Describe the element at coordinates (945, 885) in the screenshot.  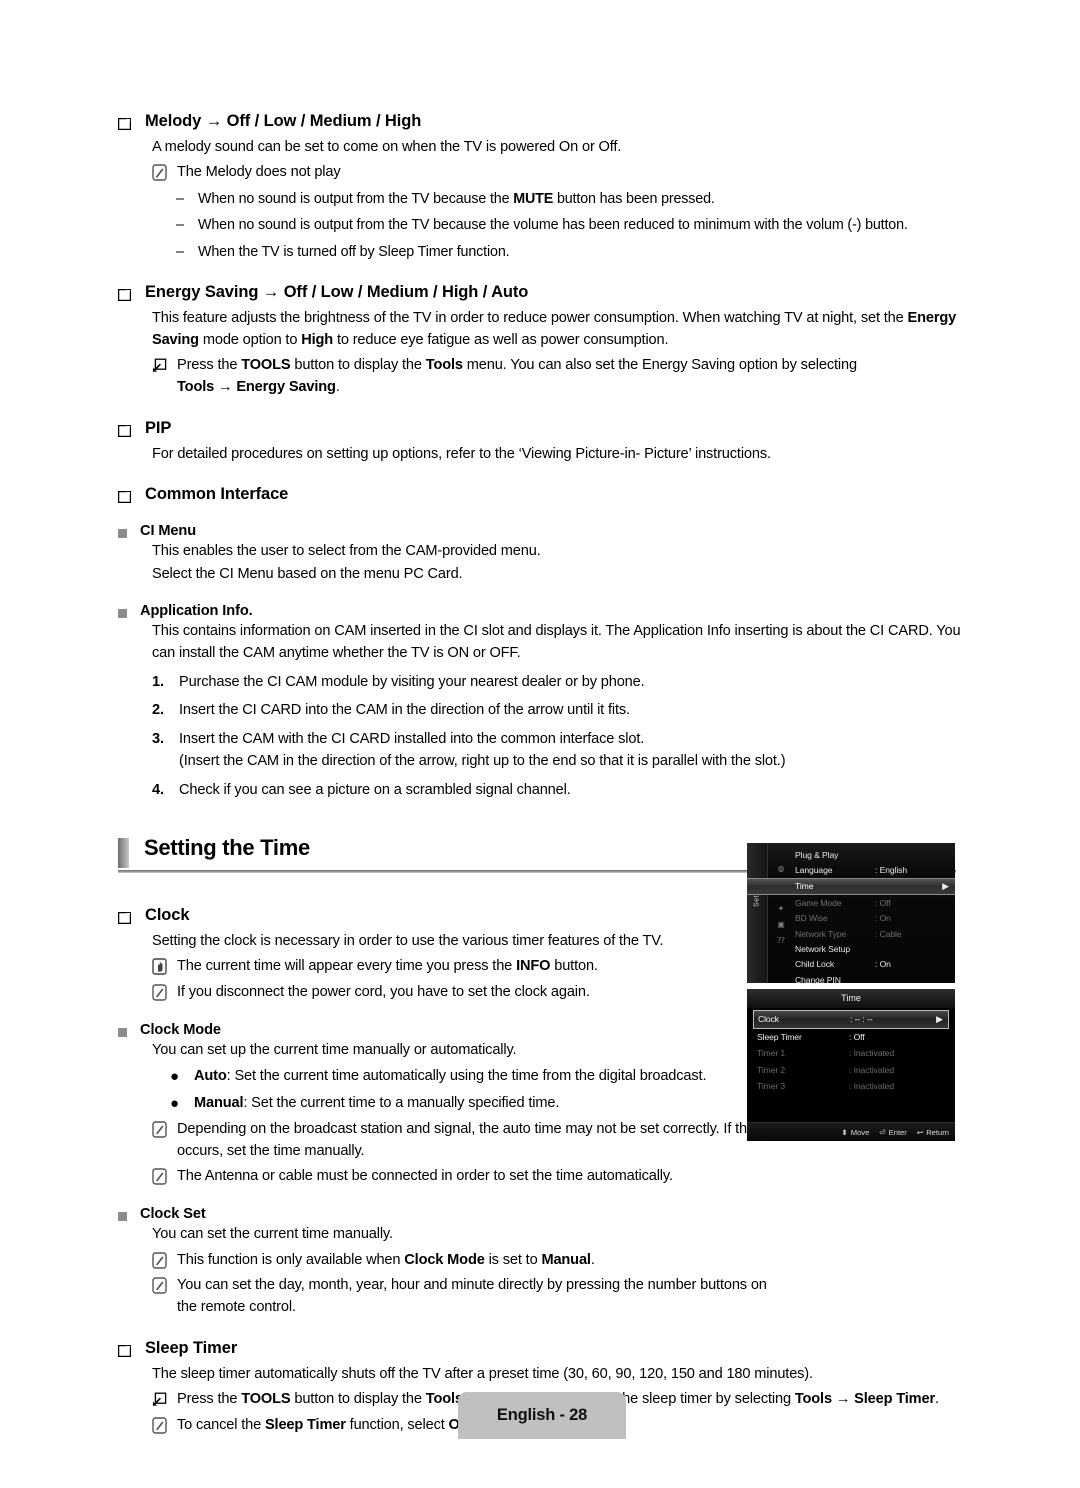
I see `chevron-right-icon: ▶` at that location.